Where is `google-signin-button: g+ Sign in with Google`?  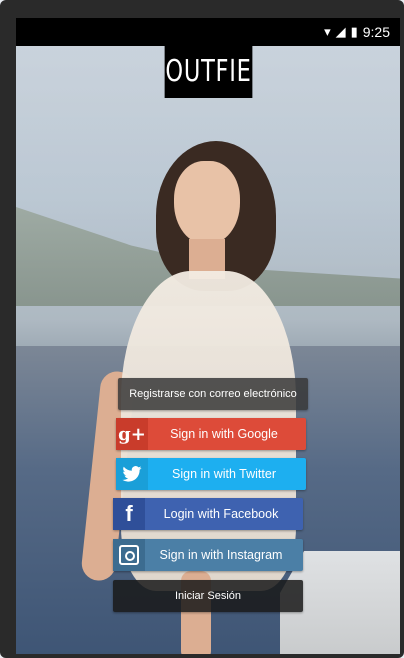
google-signin-button: g+ Sign in with Google is located at coordinates (211, 434).